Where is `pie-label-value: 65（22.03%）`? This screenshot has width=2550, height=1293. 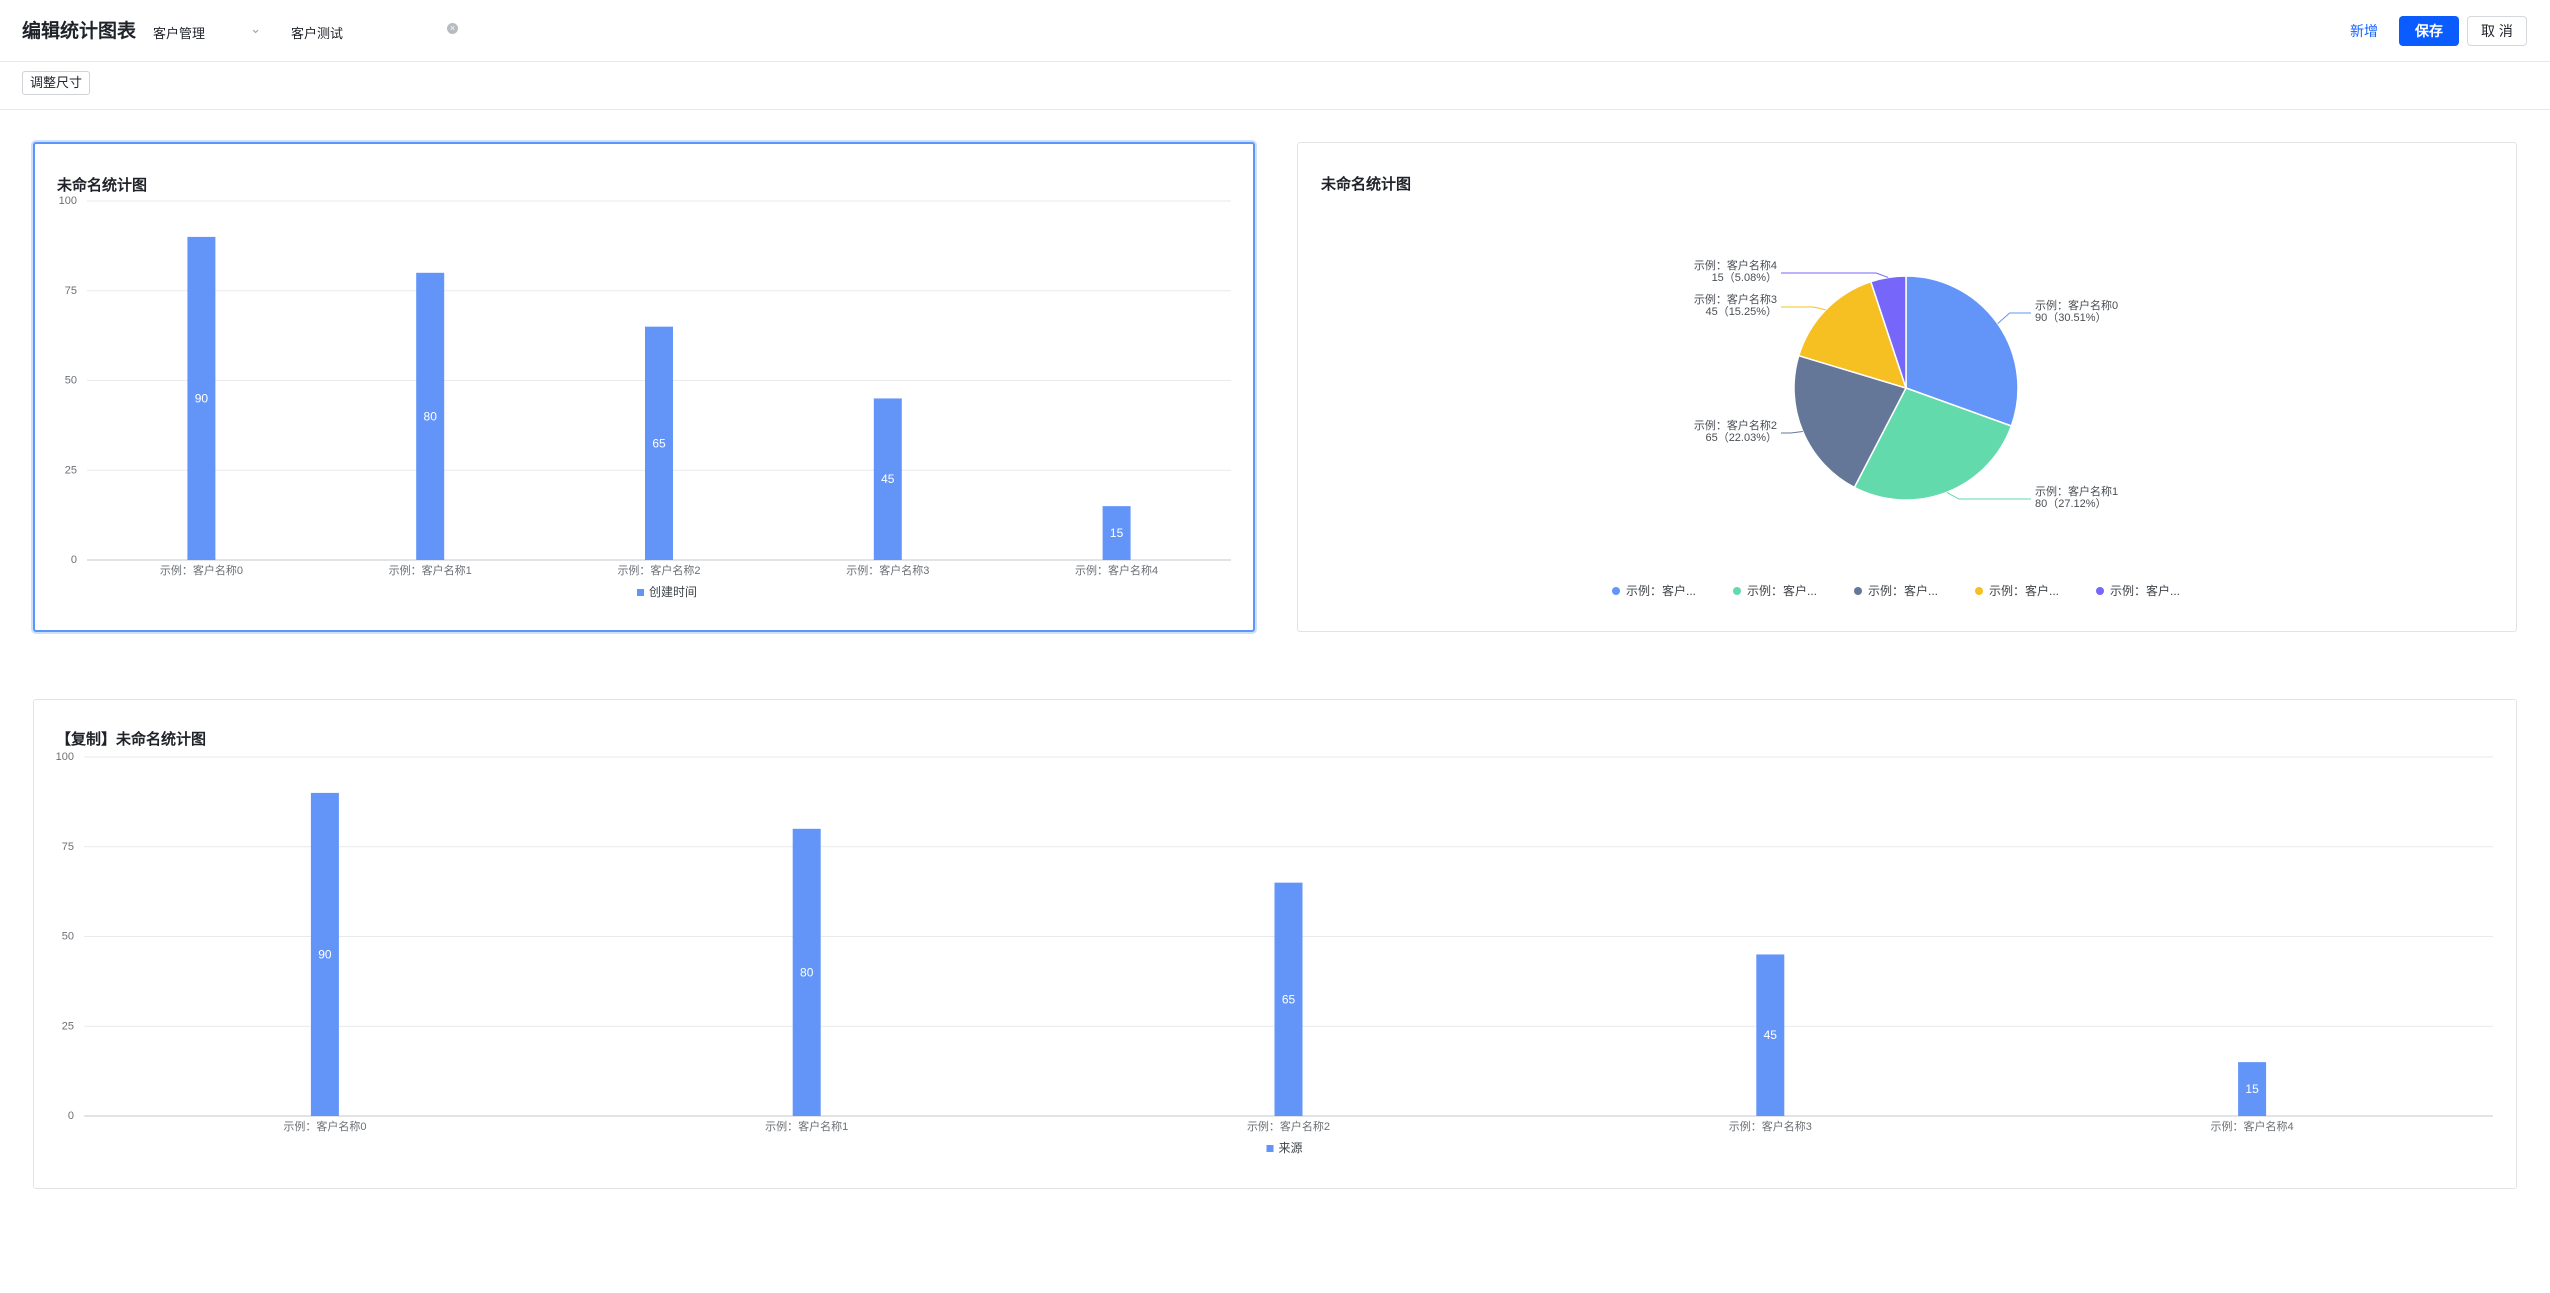
pie-label-value: 65（22.03%） is located at coordinates (1741, 437).